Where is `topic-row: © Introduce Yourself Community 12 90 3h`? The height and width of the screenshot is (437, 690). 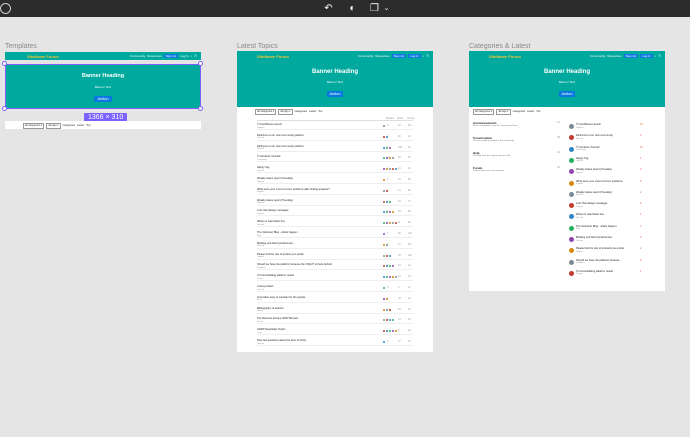 topic-row: © Introduce Yourself Community 12 90 3h is located at coordinates (335, 159).